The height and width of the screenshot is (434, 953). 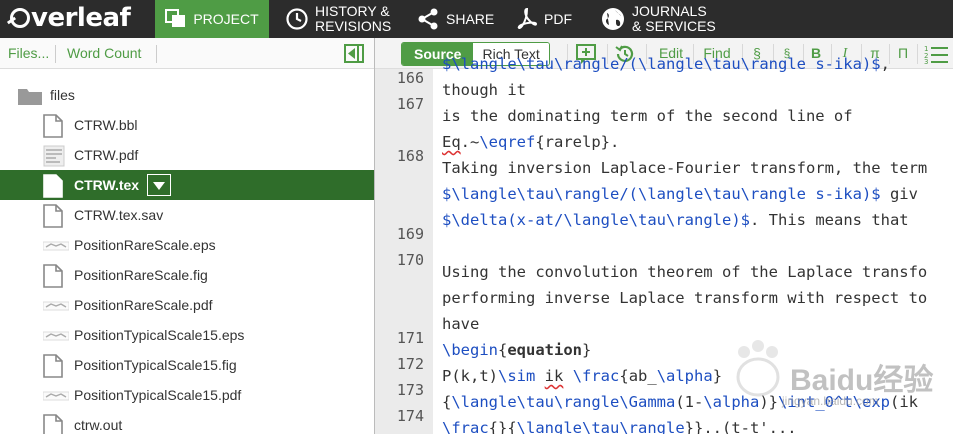 I want to click on file-row: PositionRareScale.eps, so click(x=187, y=245).